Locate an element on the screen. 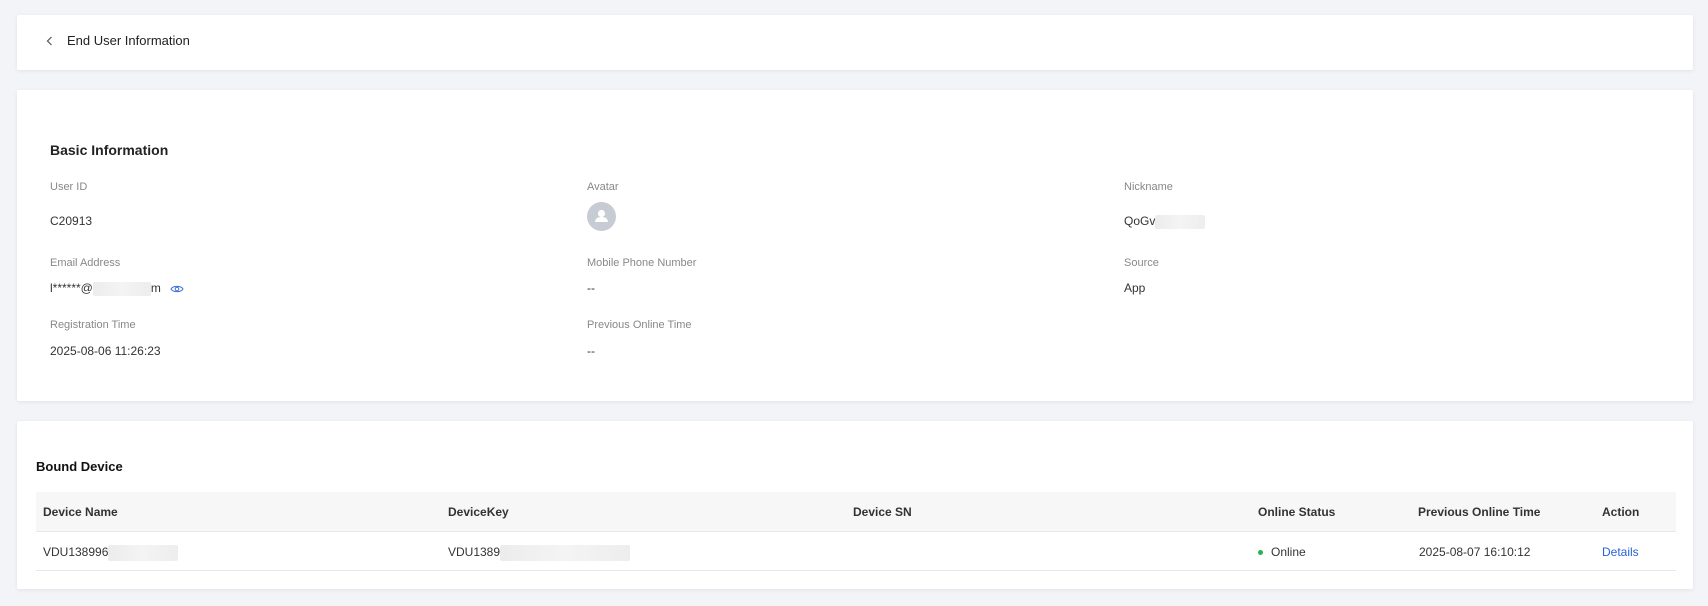  email-value-wrap: l******@ m is located at coordinates (117, 288).